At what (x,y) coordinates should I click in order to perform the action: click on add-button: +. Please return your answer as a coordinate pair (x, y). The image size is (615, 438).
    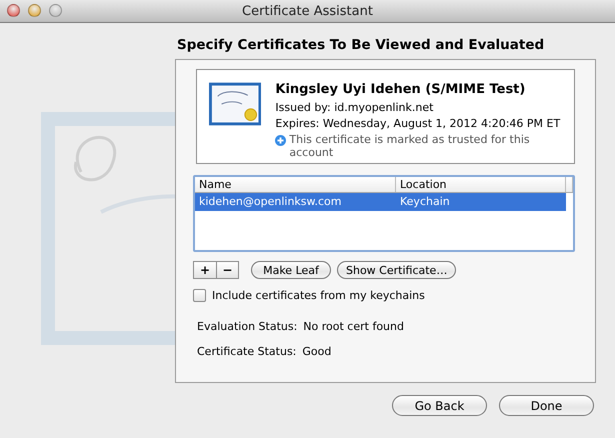
    Looking at the image, I should click on (205, 270).